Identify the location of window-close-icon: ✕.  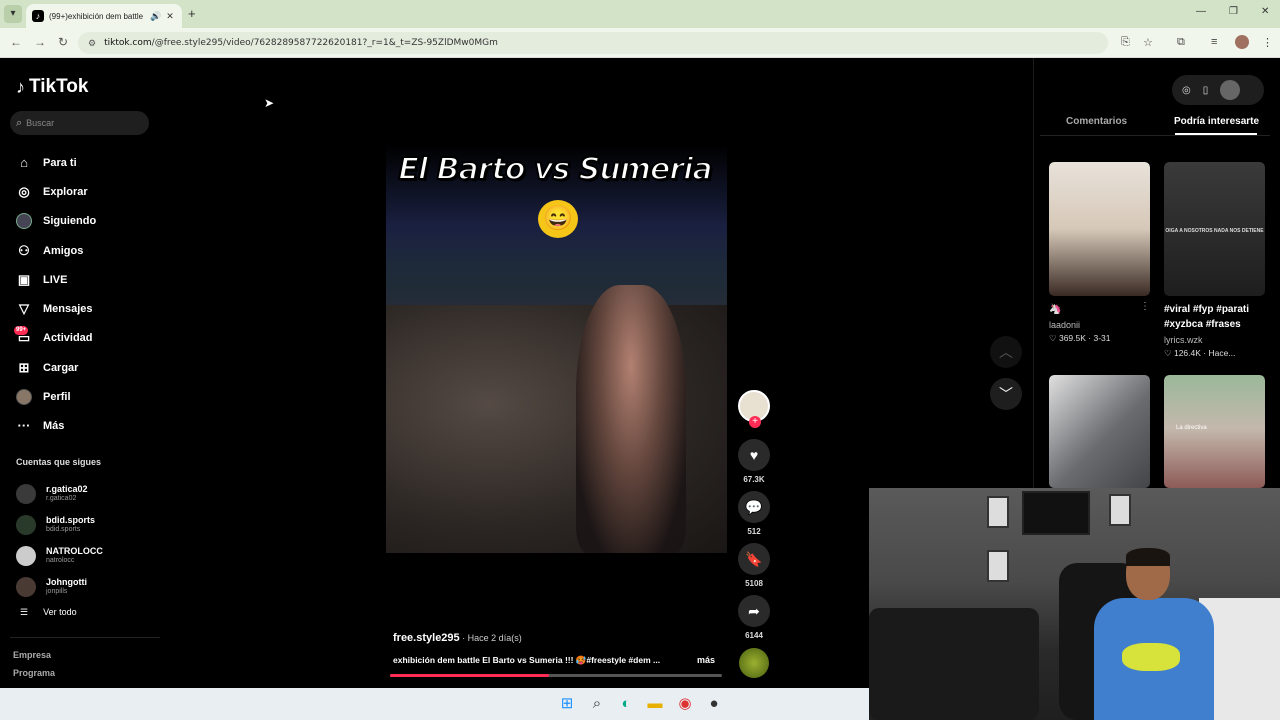
(1265, 11).